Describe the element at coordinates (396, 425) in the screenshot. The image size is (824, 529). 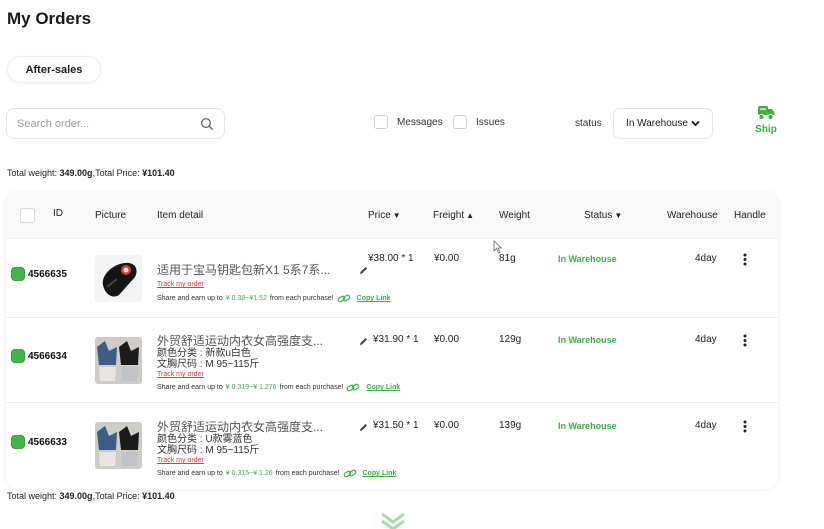
I see `item-price: ¥31.50 * 1` at that location.